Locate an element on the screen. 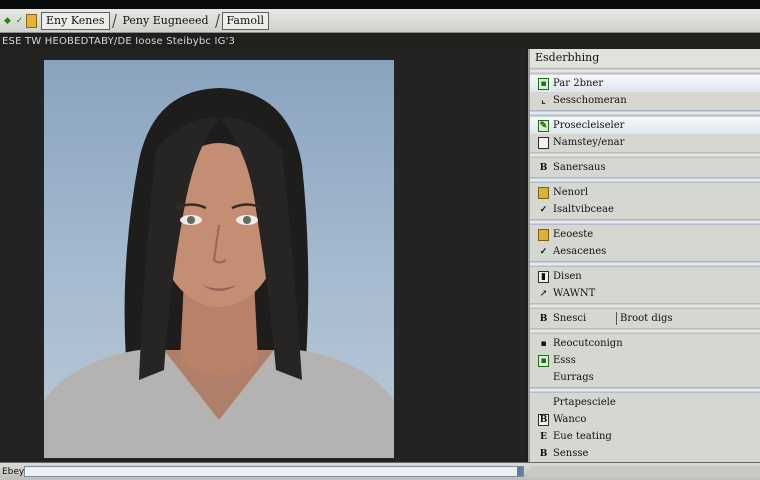  row-label: Isaltvibceae is located at coordinates (583, 209).